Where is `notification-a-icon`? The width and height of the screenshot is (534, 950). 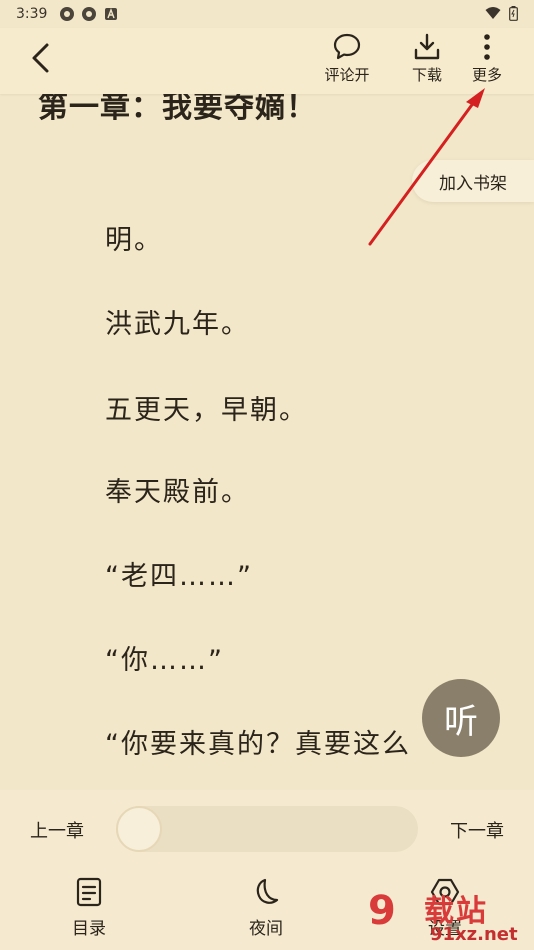
notification-a-icon is located at coordinates (111, 14).